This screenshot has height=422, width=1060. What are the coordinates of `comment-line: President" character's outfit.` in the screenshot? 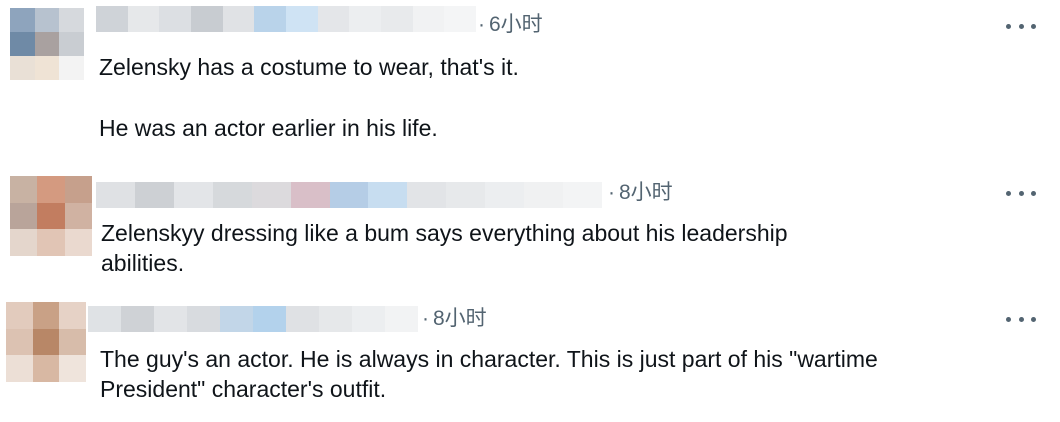 It's located at (243, 389).